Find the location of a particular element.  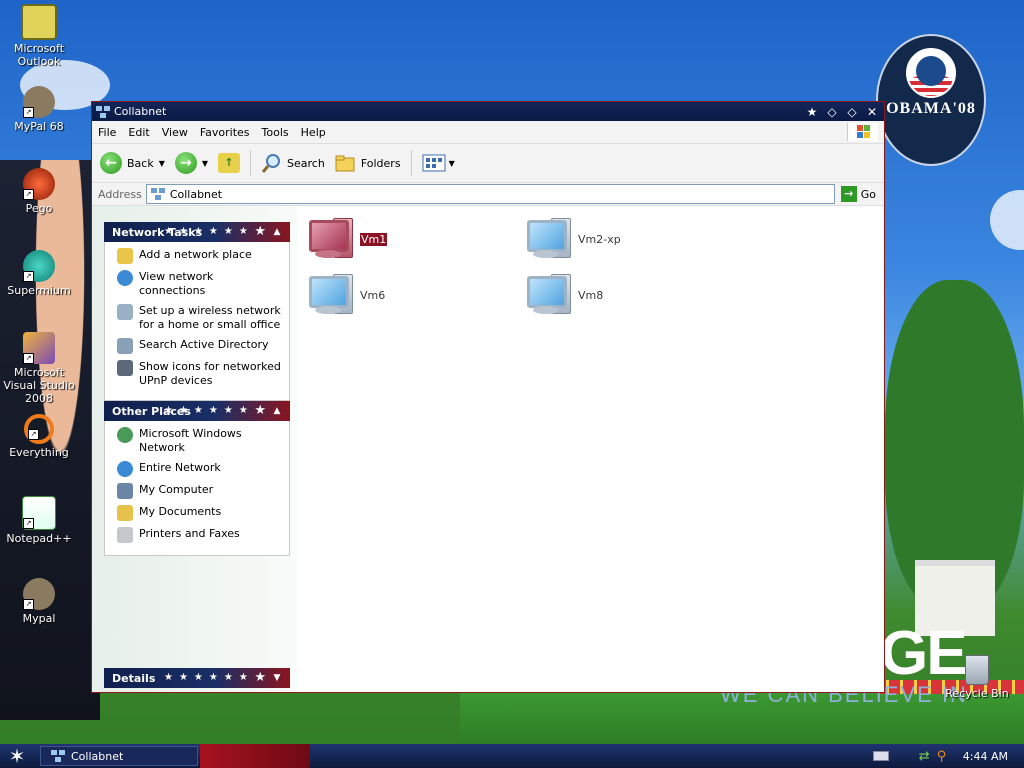

place-my-documents: My Documents is located at coordinates (200, 513).